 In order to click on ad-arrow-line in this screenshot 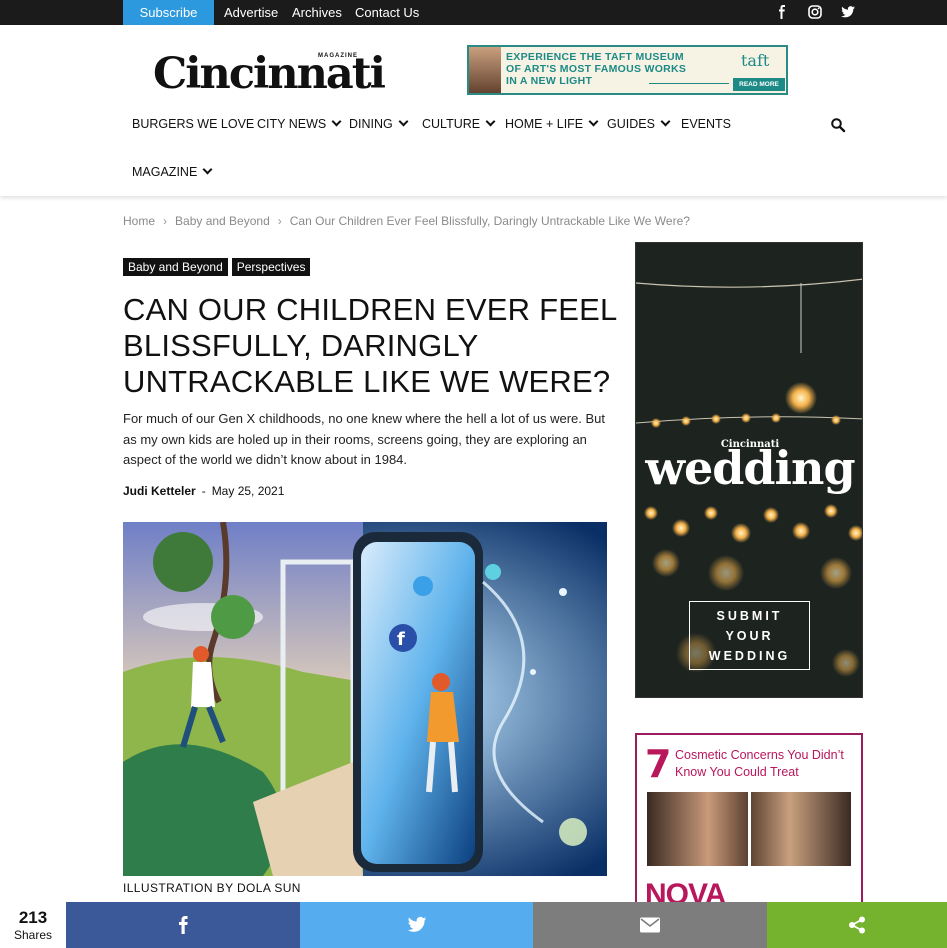, I will do `click(689, 83)`.